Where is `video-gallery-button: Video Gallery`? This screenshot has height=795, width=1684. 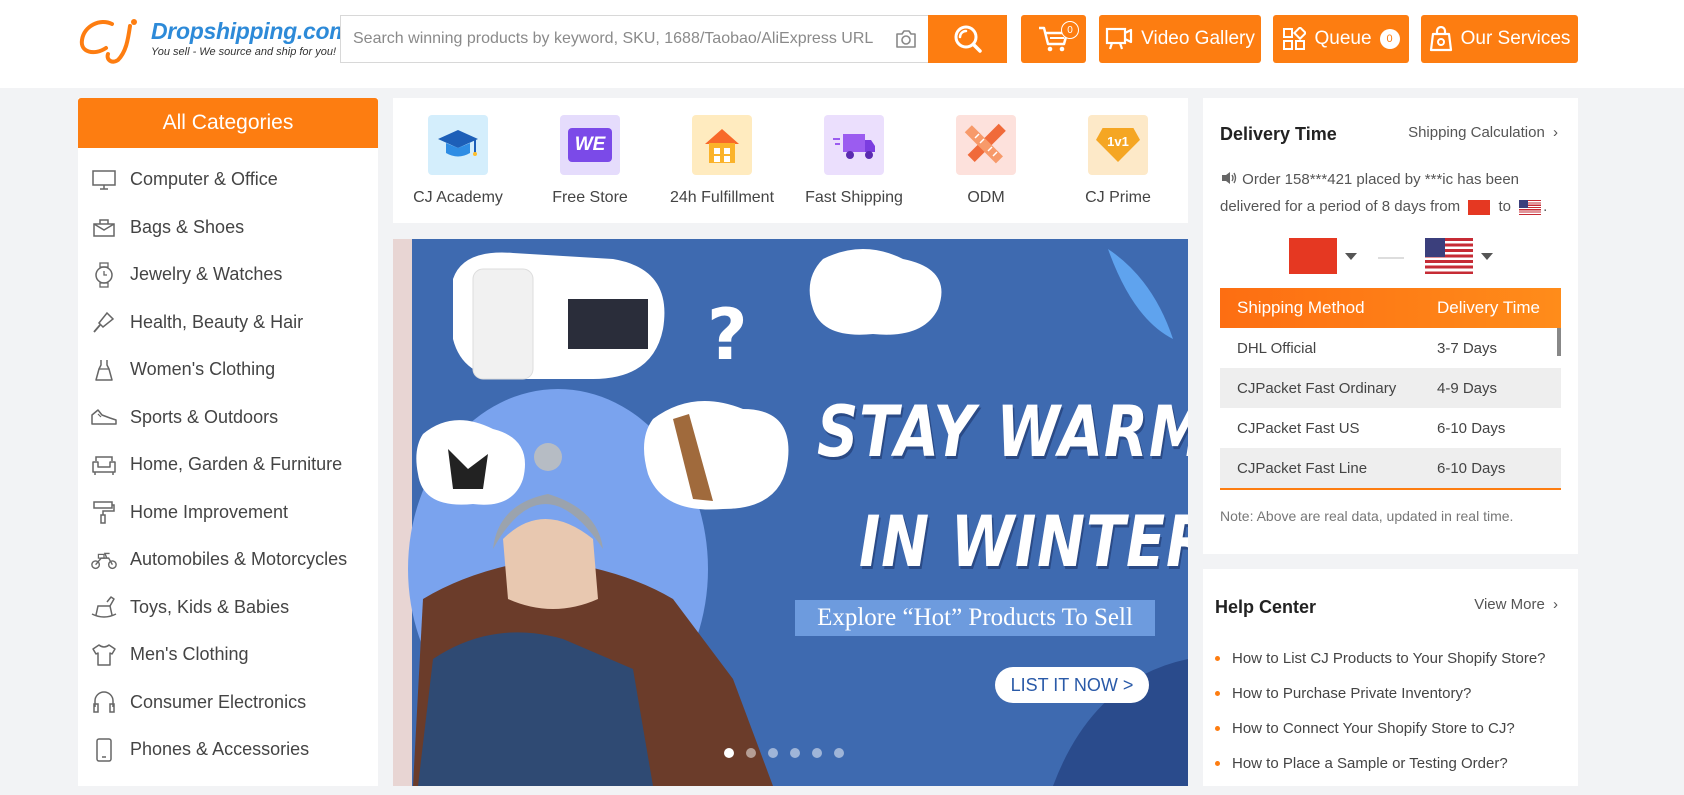
video-gallery-button: Video Gallery is located at coordinates (1180, 39).